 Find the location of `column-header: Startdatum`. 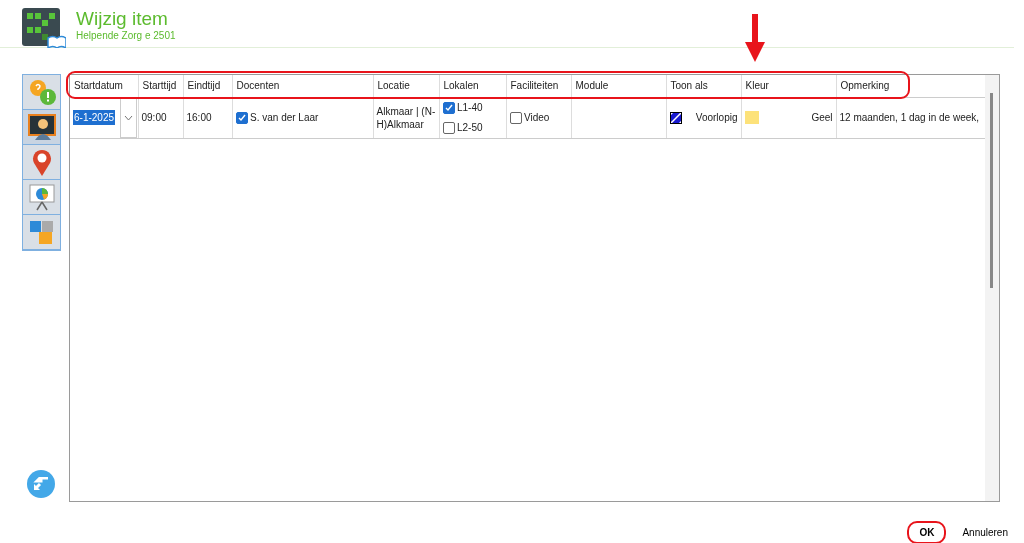

column-header: Startdatum is located at coordinates (104, 86).